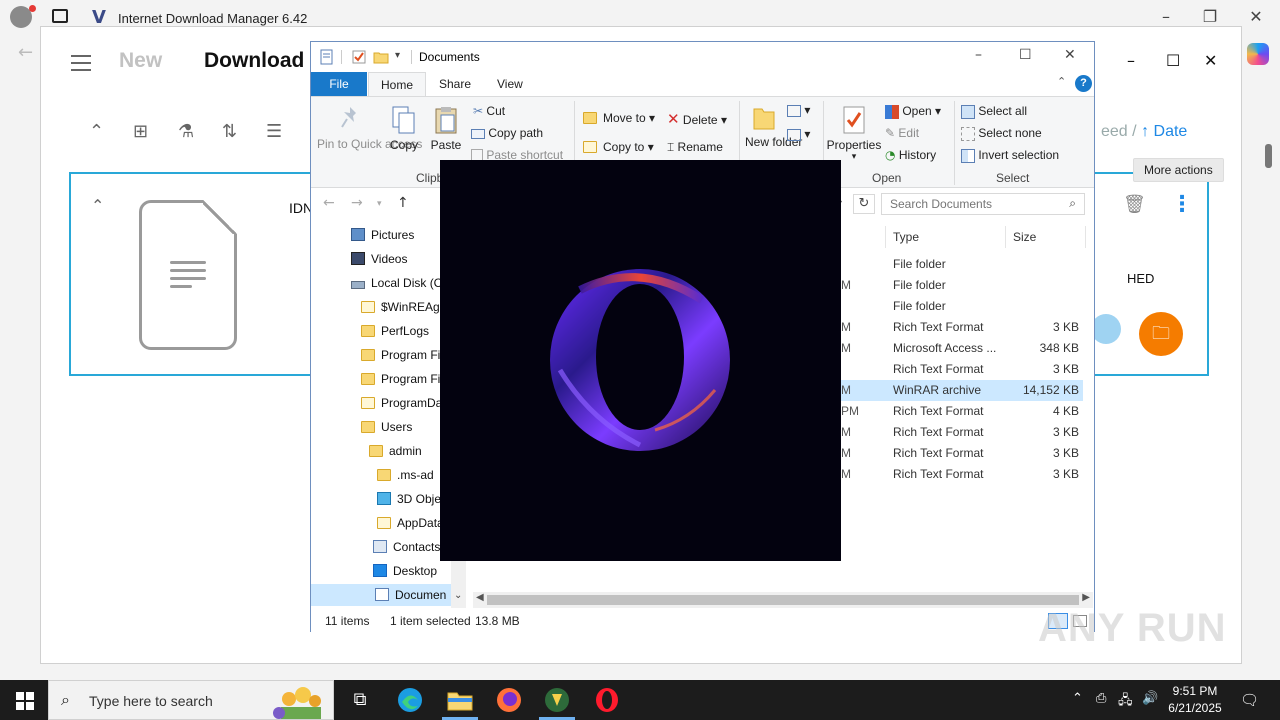 The image size is (1280, 720). What do you see at coordinates (510, 84) in the screenshot?
I see `tab-view: View` at bounding box center [510, 84].